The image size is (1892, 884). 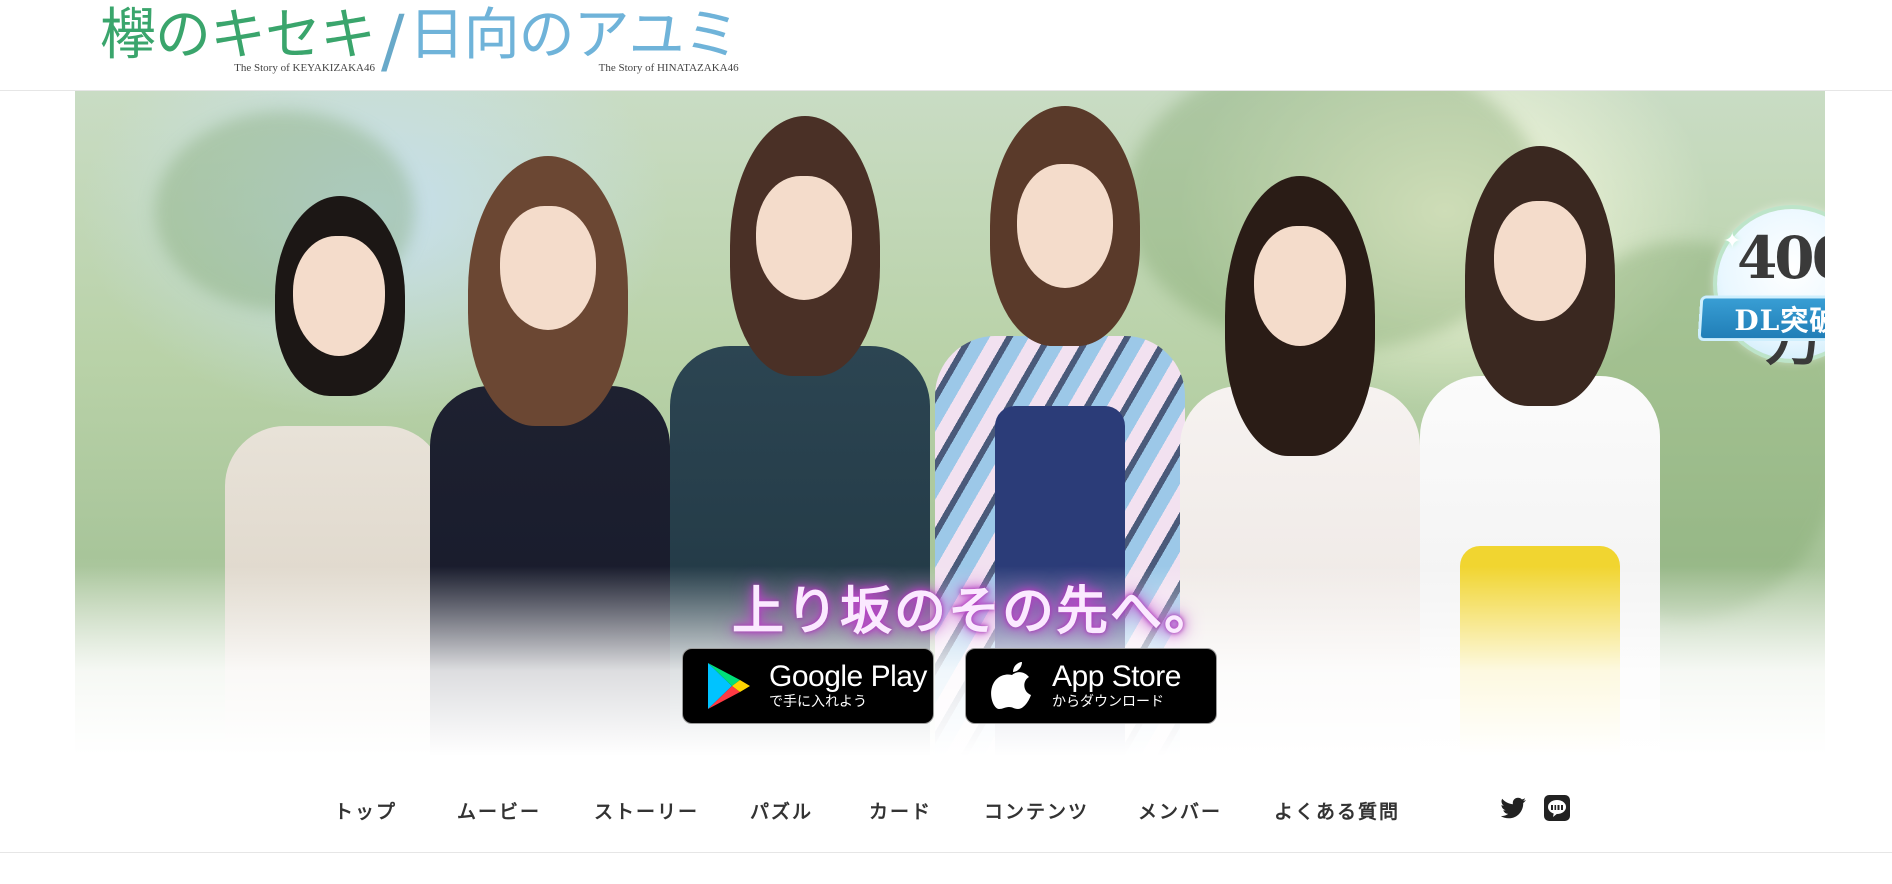 I want to click on google-play-label: Google Play, so click(x=848, y=676).